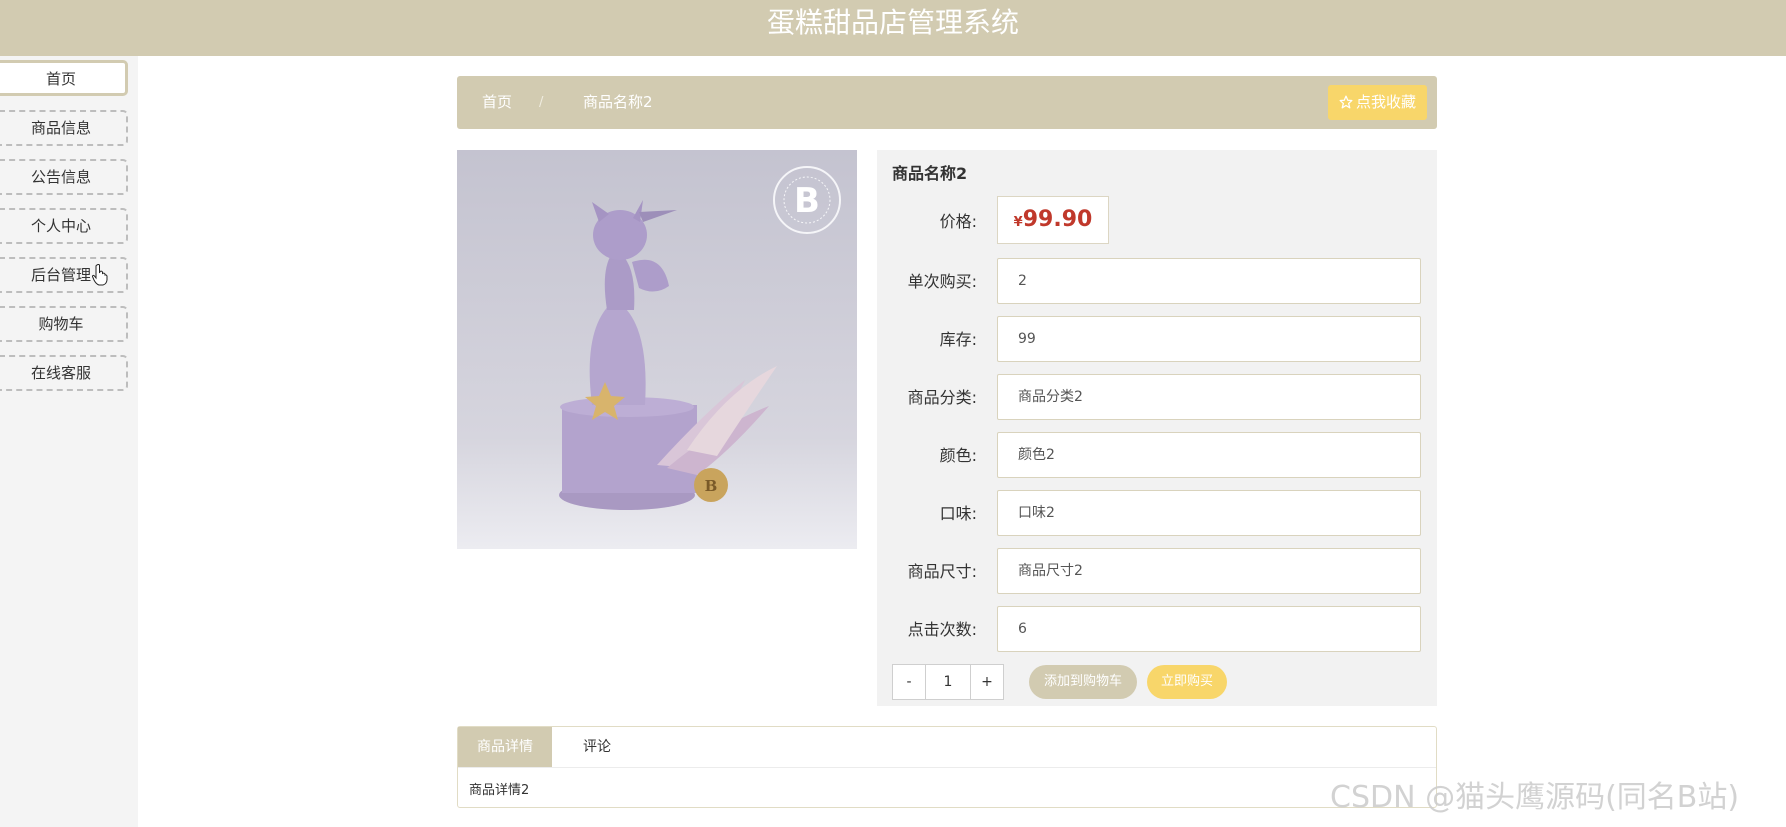 The width and height of the screenshot is (1786, 827). Describe the element at coordinates (64, 128) in the screenshot. I see `sidebar-item-products: 商品信息` at that location.